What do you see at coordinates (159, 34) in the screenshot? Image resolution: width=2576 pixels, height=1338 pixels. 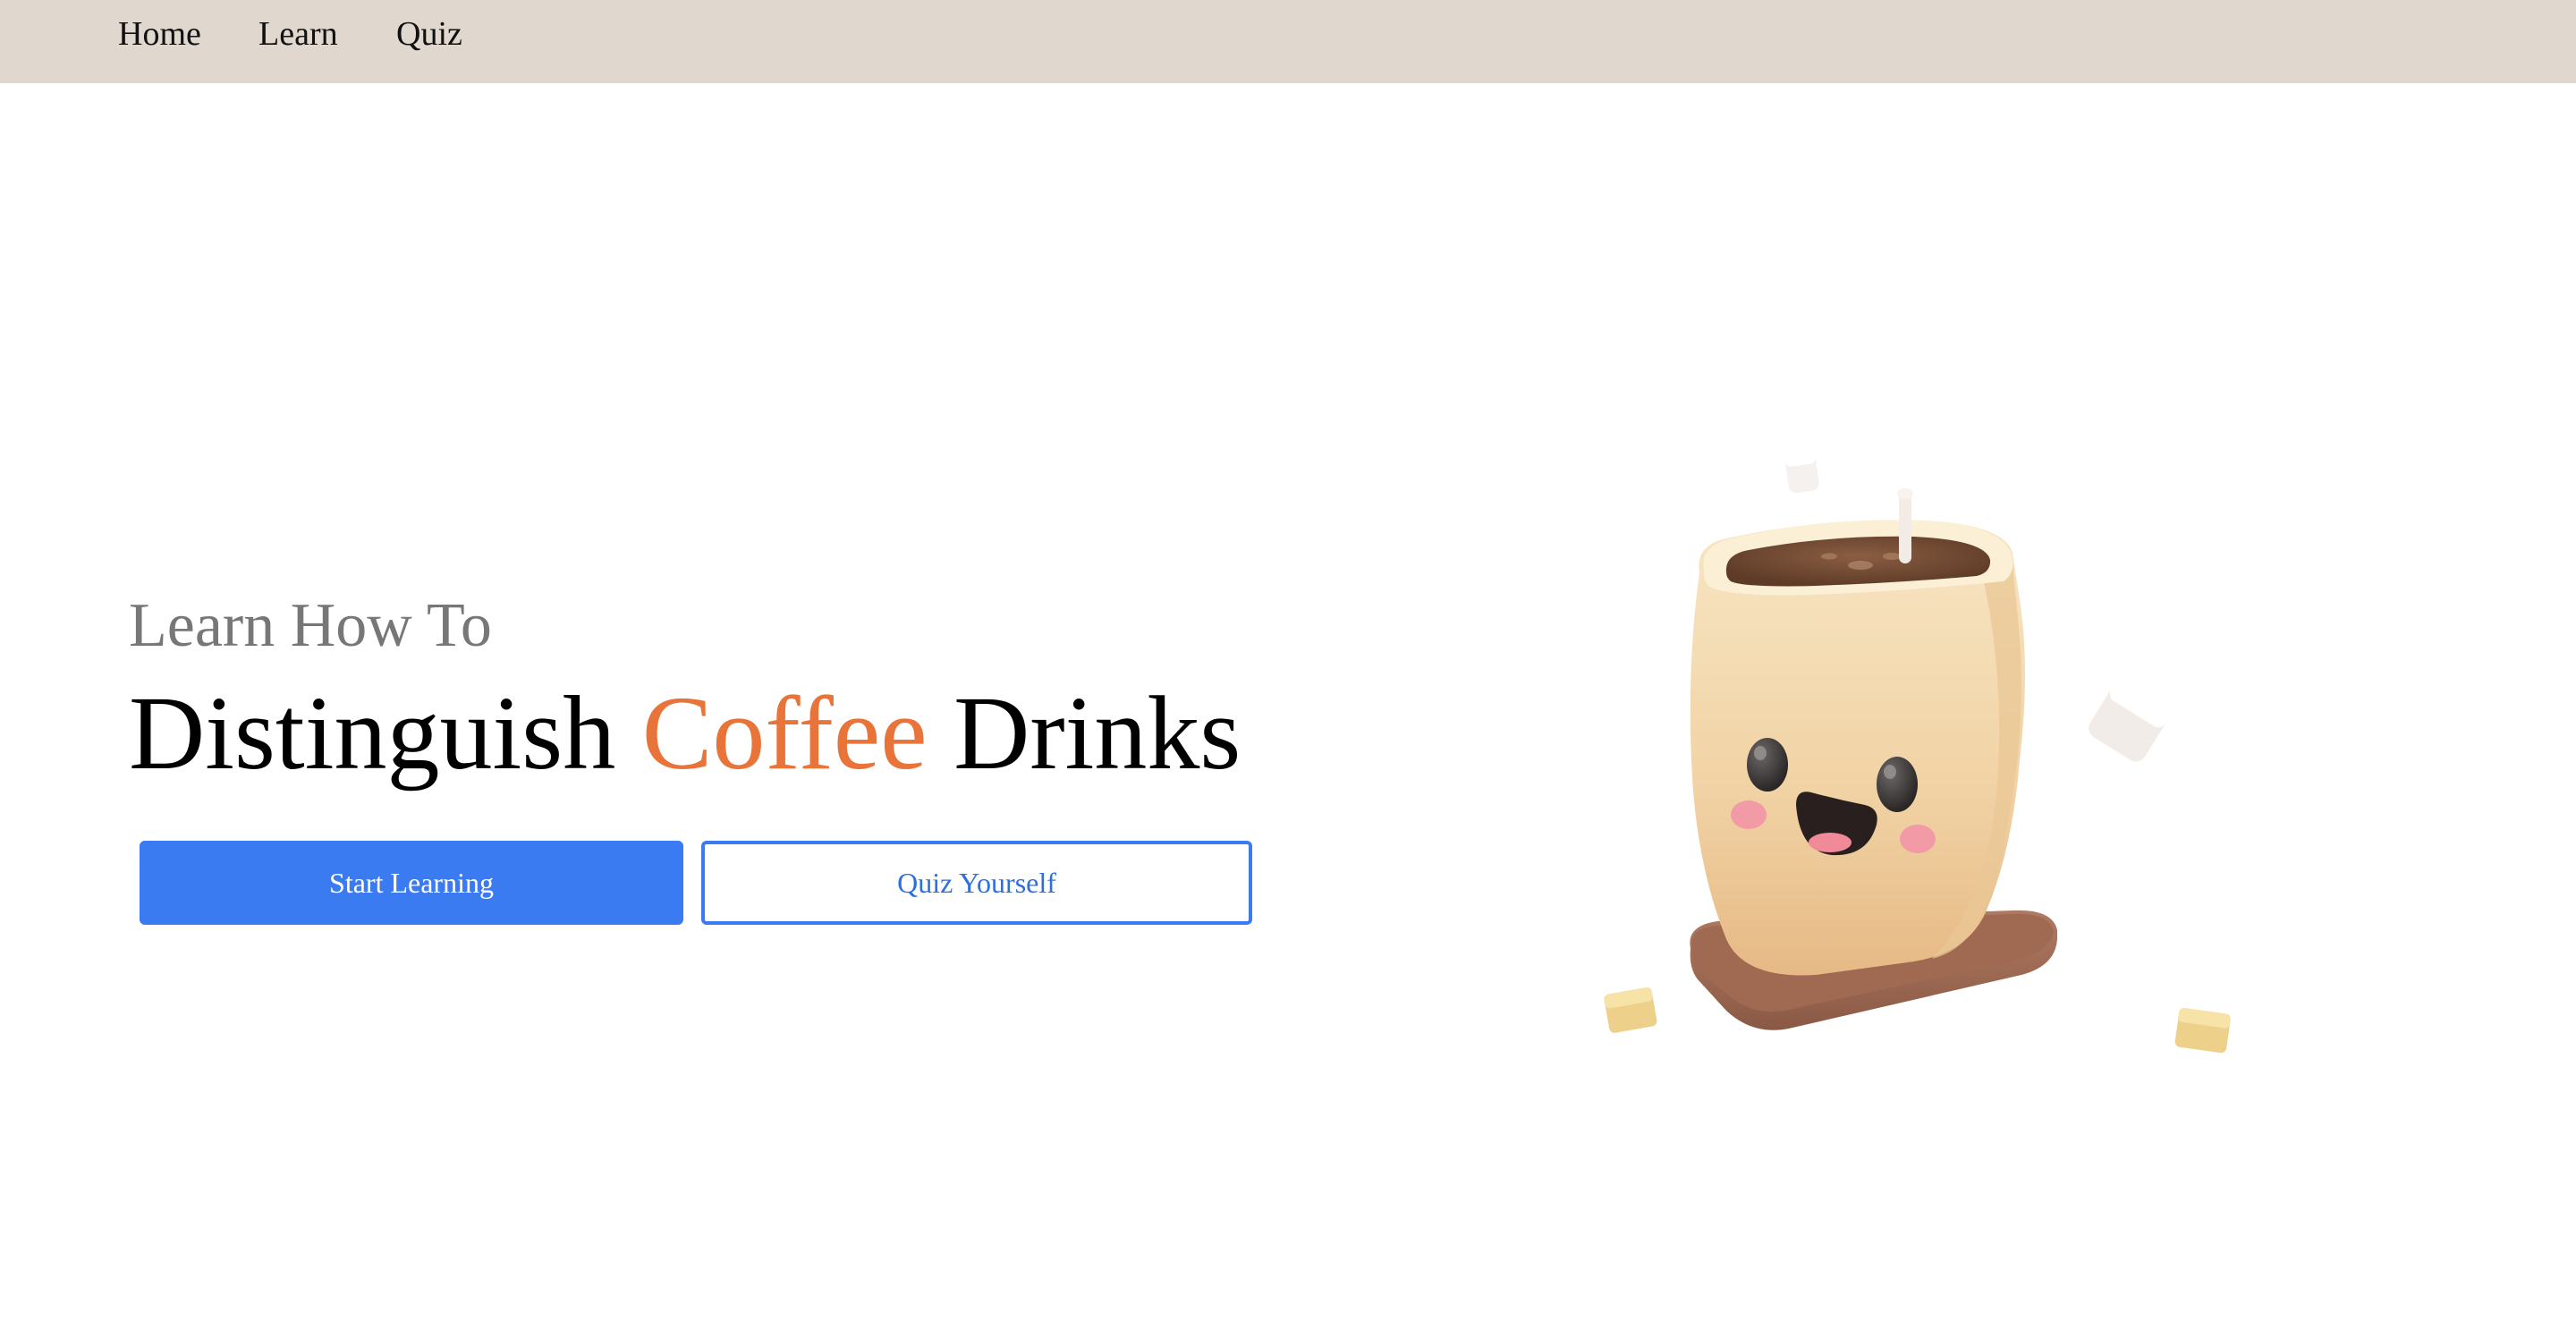 I see `nav-home-link: Home` at bounding box center [159, 34].